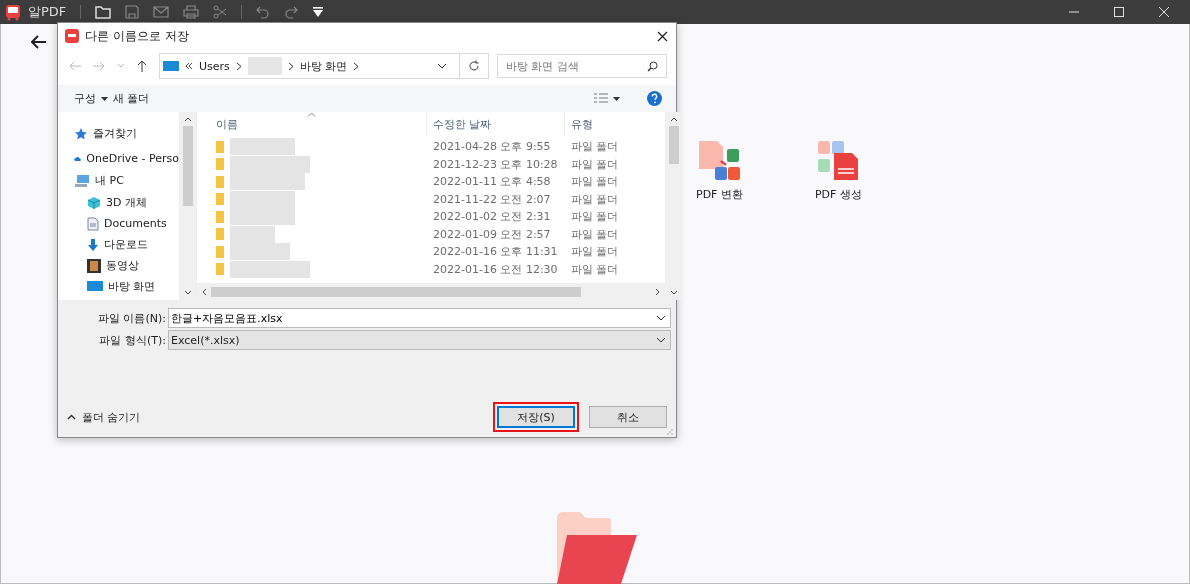  I want to click on chevron-up-icon, so click(71, 417).